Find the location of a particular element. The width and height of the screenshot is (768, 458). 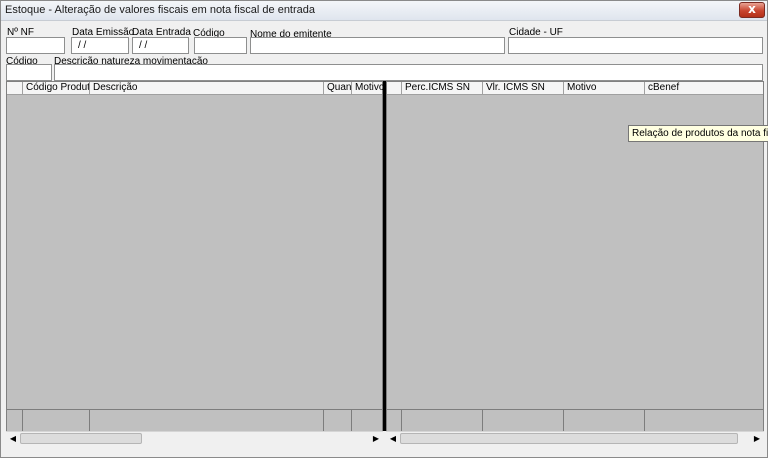

nf-field is located at coordinates (35, 45).